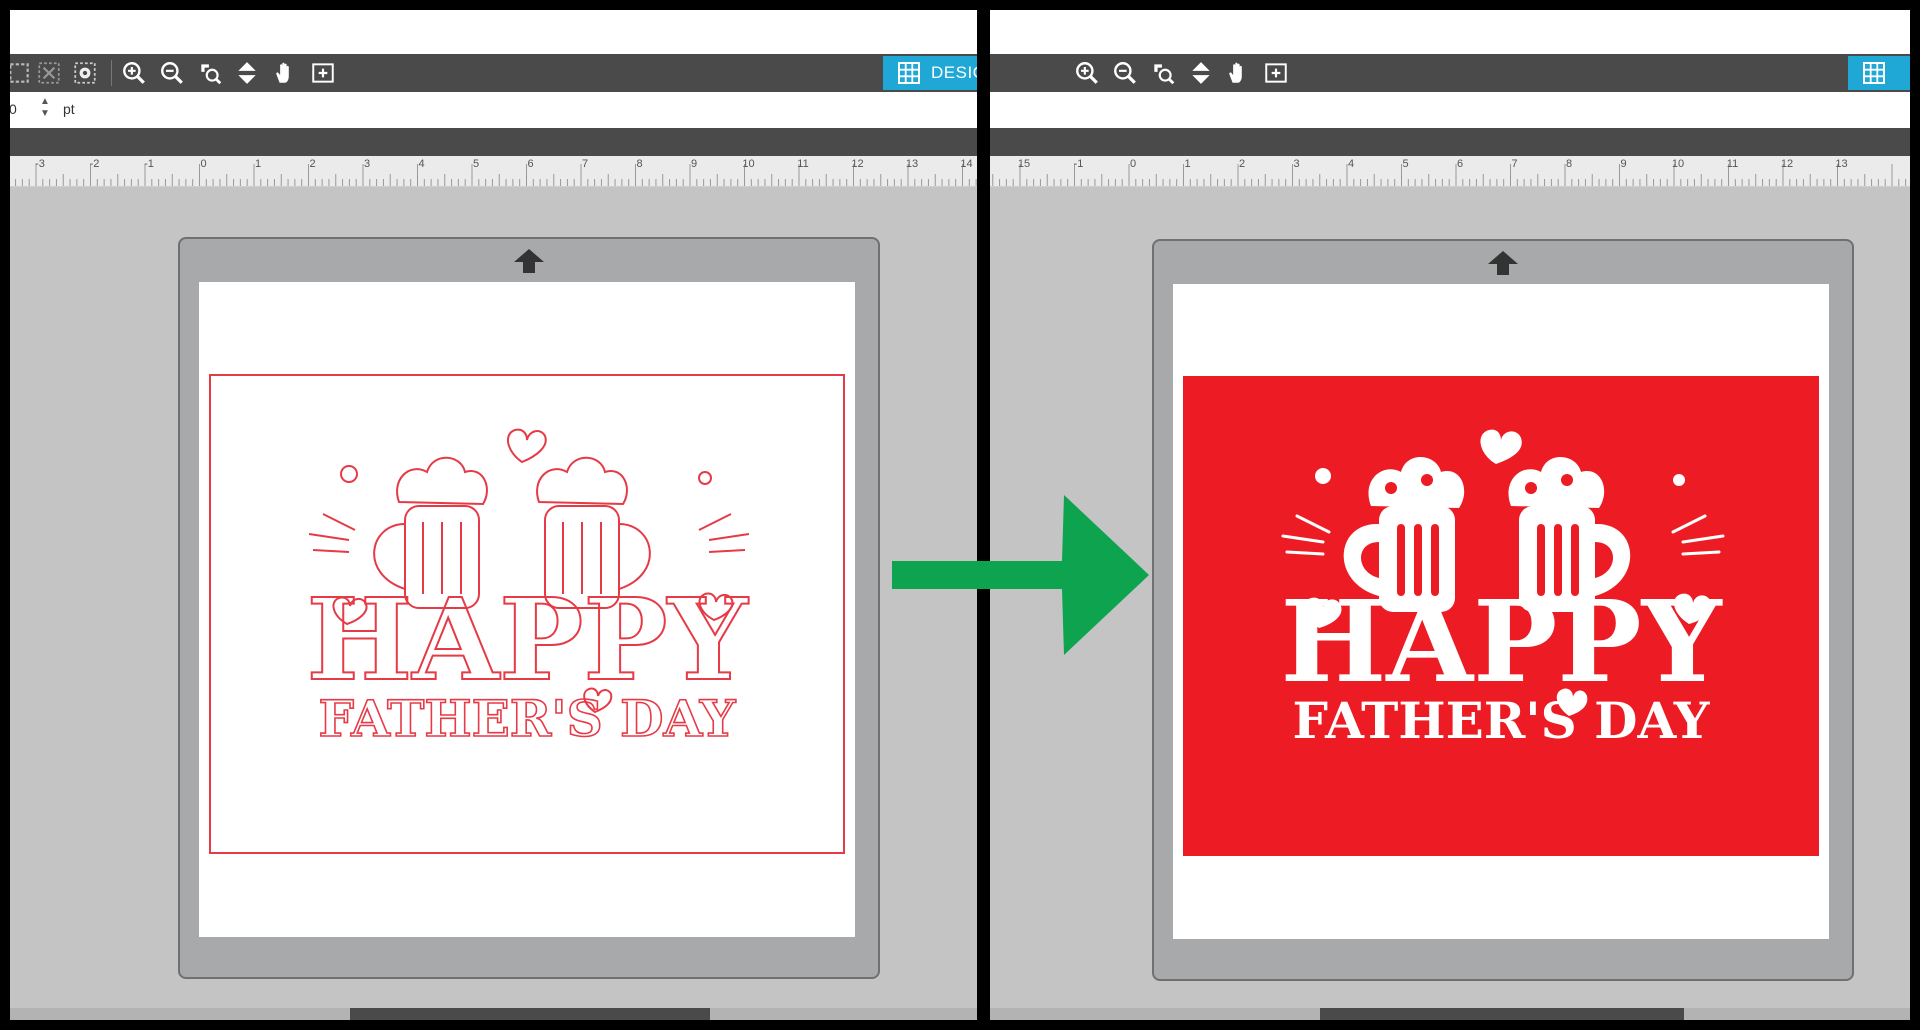 Image resolution: width=1920 pixels, height=1030 pixels. I want to click on toolbar-separator, so click(111, 73).